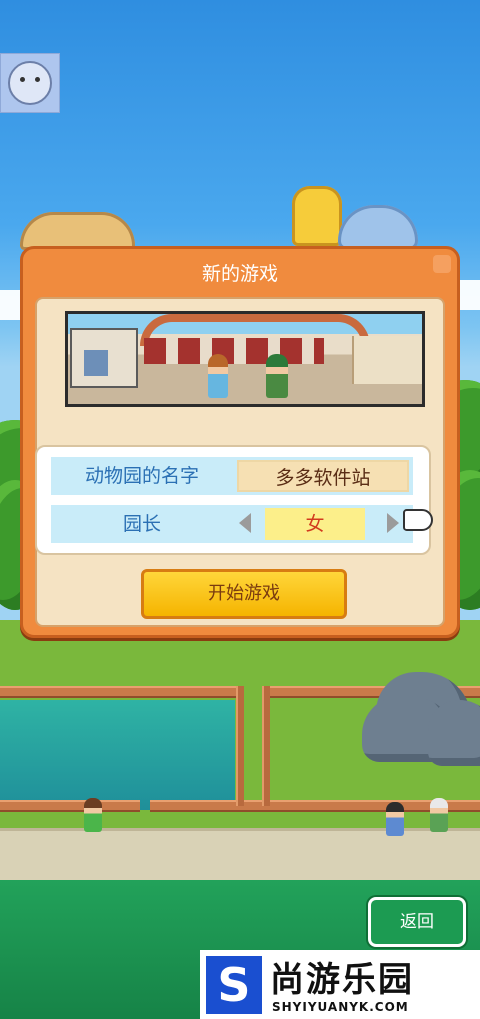 The height and width of the screenshot is (1019, 480). I want to click on zoo-settings-form: 动物园的名字 多多软件站 园长 女, so click(234, 500).